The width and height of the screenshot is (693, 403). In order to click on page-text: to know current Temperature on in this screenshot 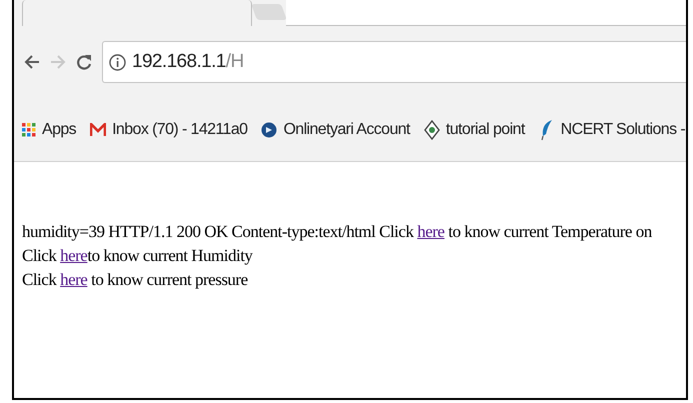, I will do `click(549, 231)`.